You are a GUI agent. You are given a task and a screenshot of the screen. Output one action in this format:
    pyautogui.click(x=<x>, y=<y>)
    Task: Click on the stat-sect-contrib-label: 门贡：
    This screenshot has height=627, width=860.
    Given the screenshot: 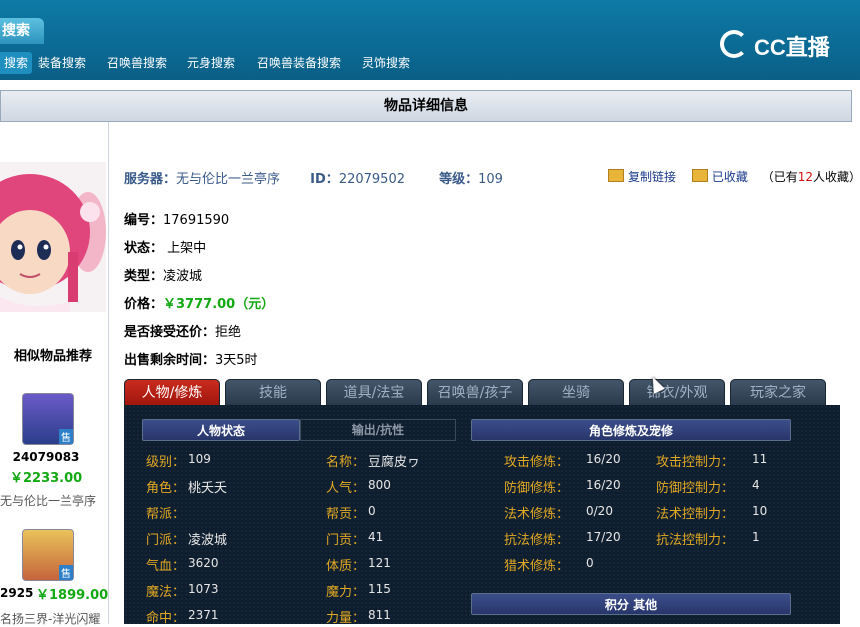 What is the action you would take?
    pyautogui.click(x=346, y=540)
    